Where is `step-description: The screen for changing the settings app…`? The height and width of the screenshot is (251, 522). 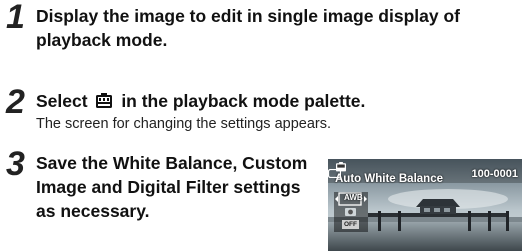 step-description: The screen for changing the settings app… is located at coordinates (184, 124).